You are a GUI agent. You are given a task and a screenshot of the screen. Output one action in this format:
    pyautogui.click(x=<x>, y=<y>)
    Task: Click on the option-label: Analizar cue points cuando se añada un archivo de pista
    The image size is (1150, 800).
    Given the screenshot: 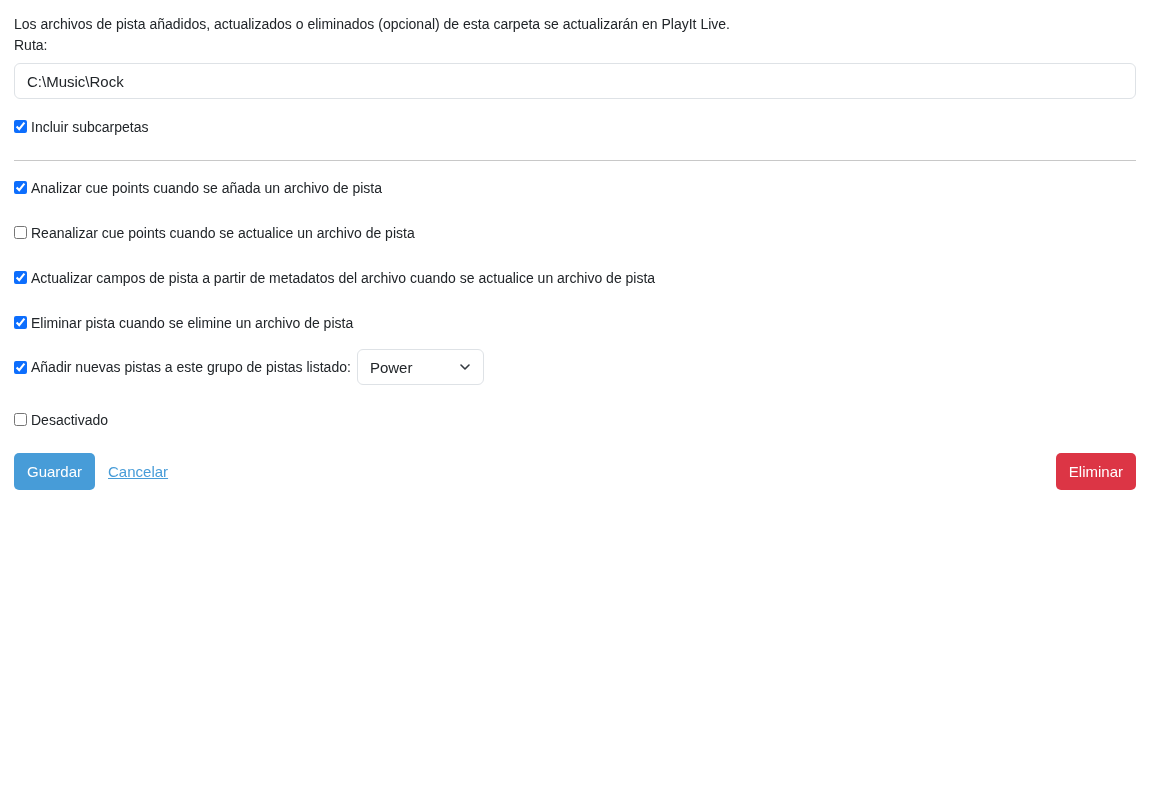 What is the action you would take?
    pyautogui.click(x=206, y=187)
    